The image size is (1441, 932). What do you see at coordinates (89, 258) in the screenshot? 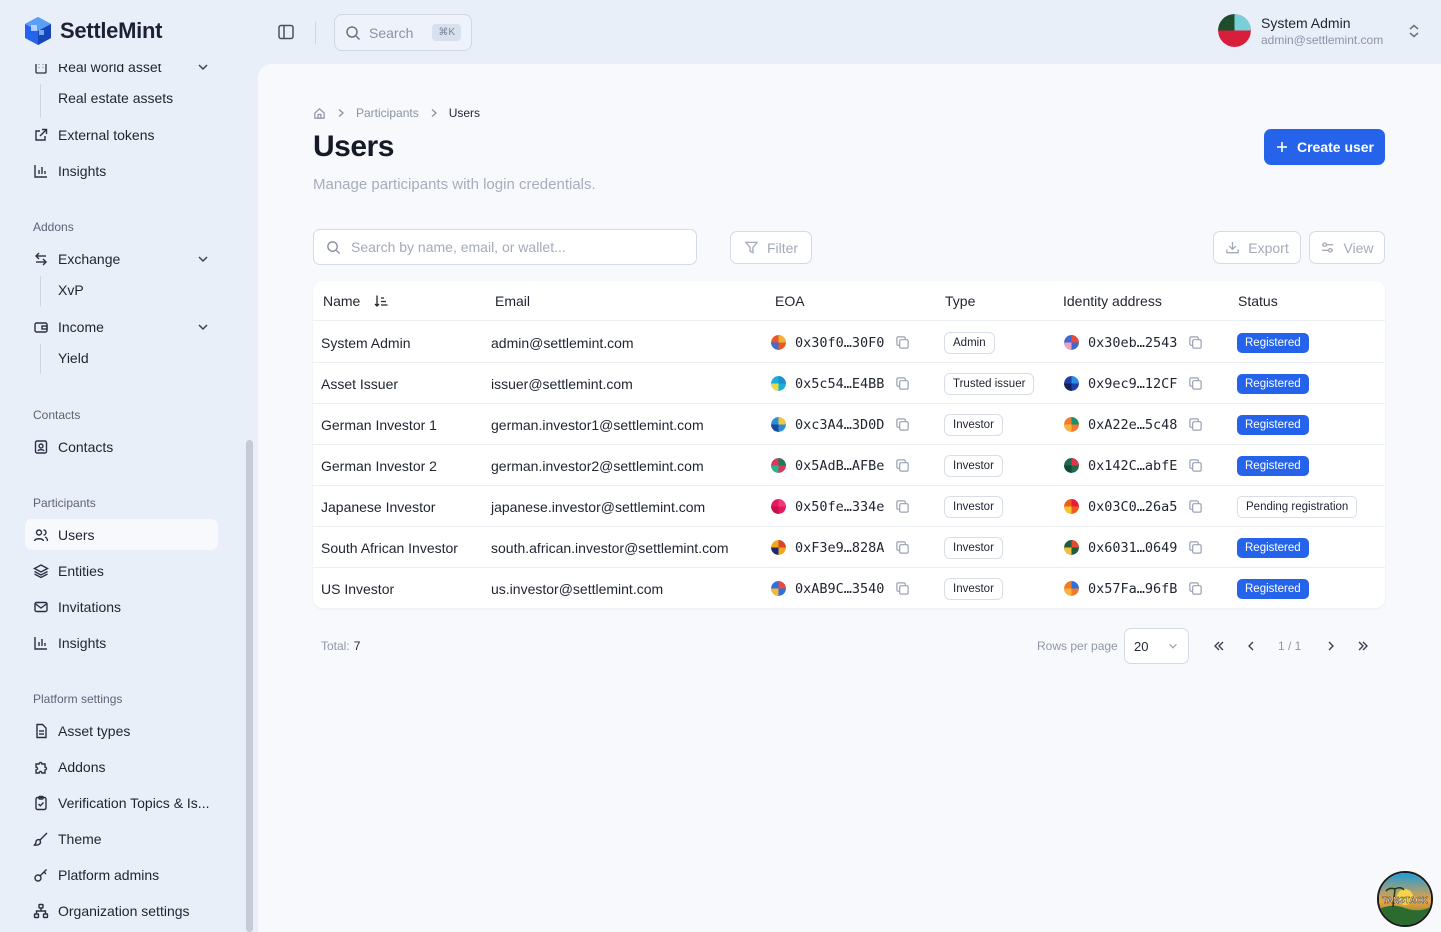
I see `sidebar-item-label: Exchange` at bounding box center [89, 258].